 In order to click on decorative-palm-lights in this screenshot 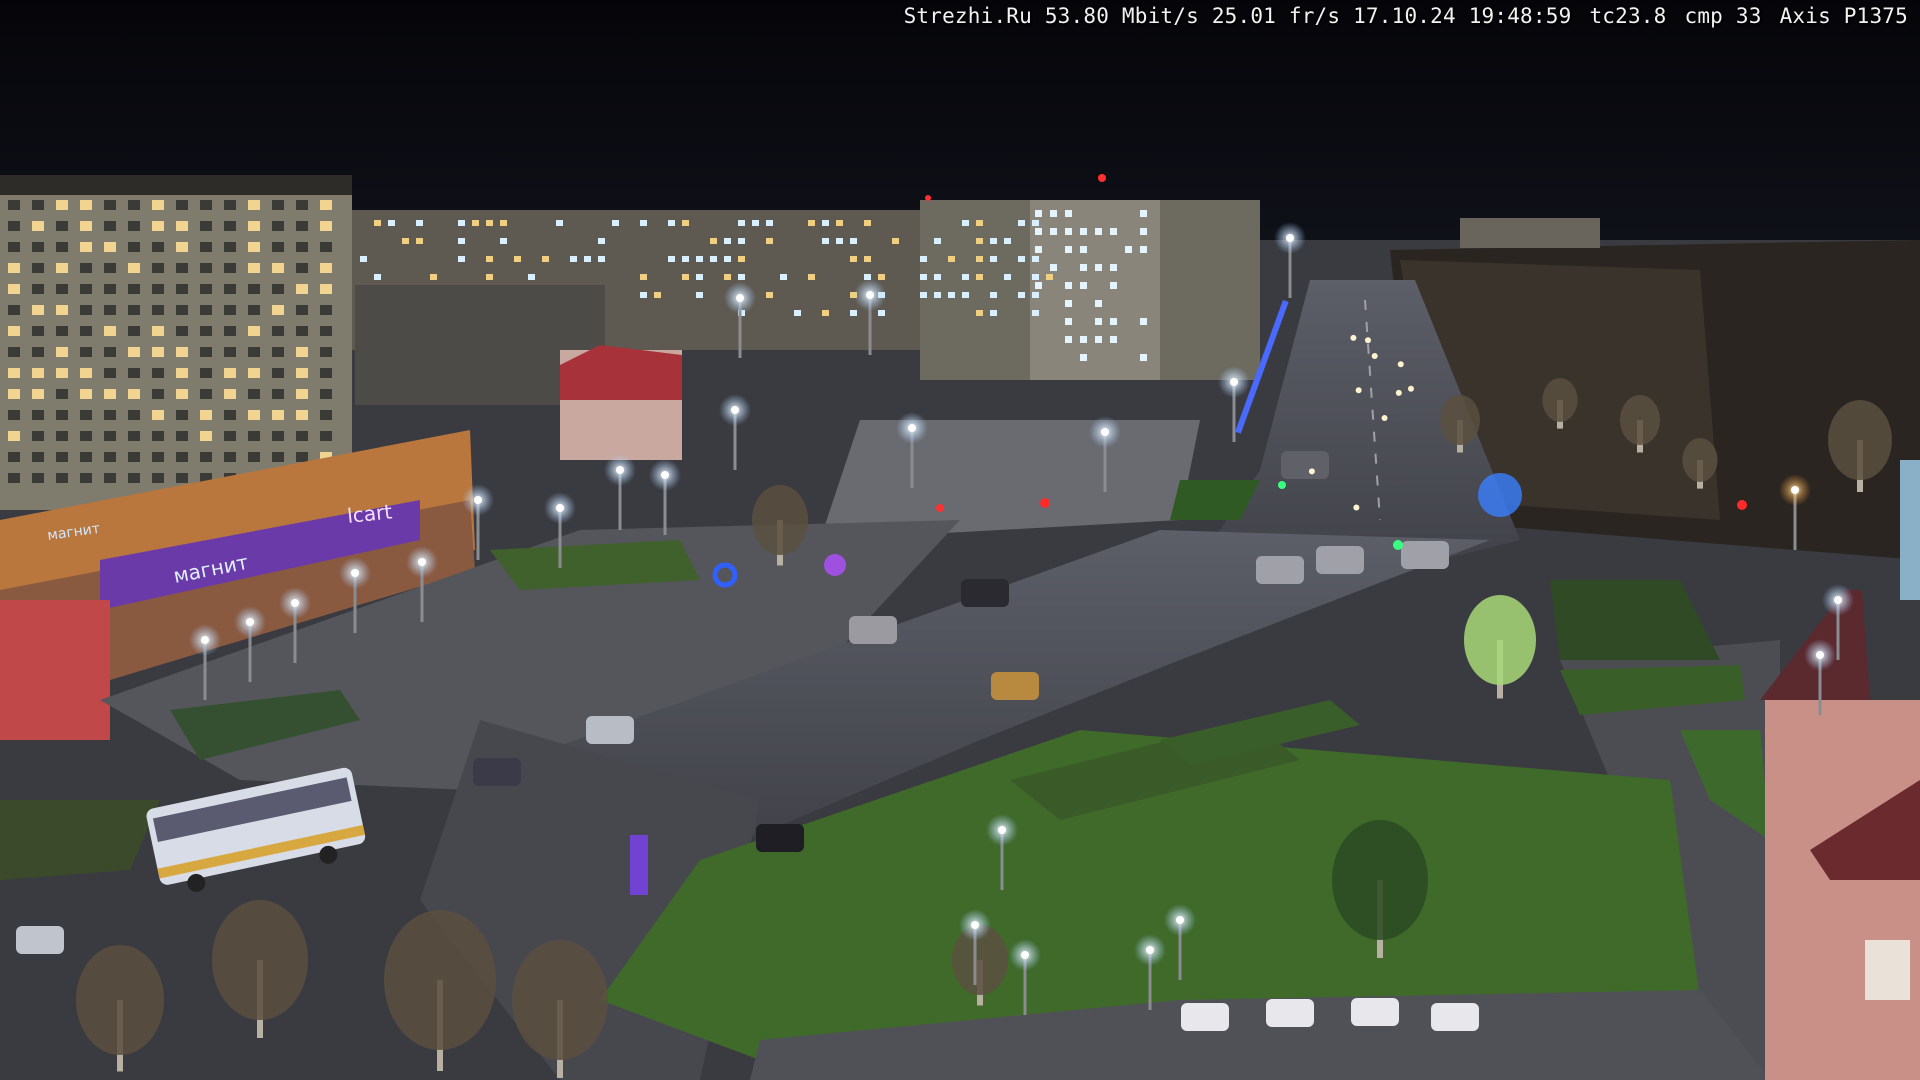, I will do `click(1500, 495)`.